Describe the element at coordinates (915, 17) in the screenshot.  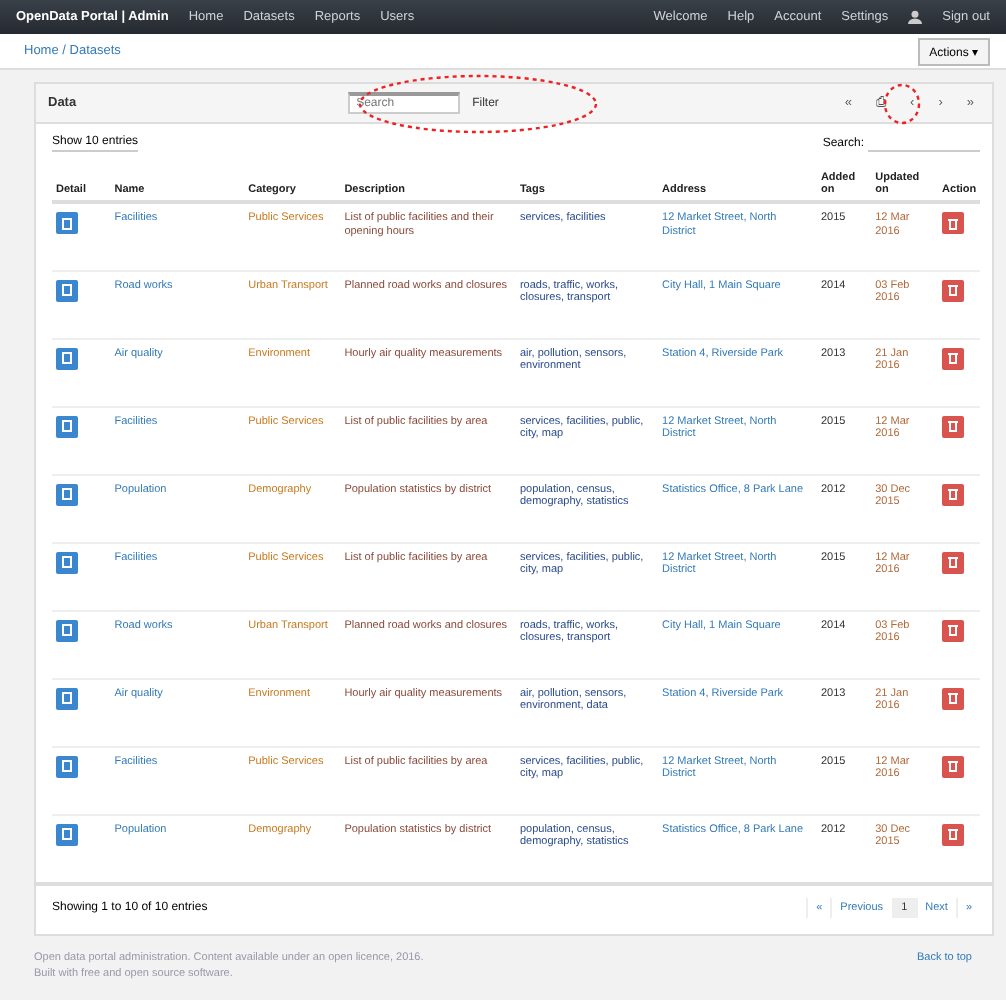
I see `user-icon` at that location.